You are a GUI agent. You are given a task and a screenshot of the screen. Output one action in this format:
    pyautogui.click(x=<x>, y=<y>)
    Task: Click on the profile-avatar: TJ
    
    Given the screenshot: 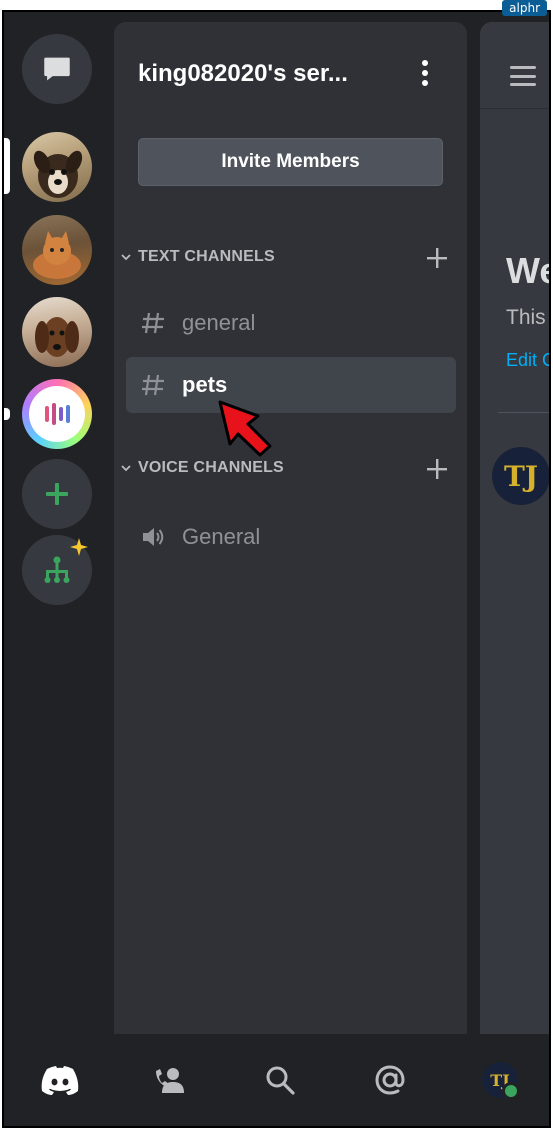 What is the action you would take?
    pyautogui.click(x=501, y=1081)
    